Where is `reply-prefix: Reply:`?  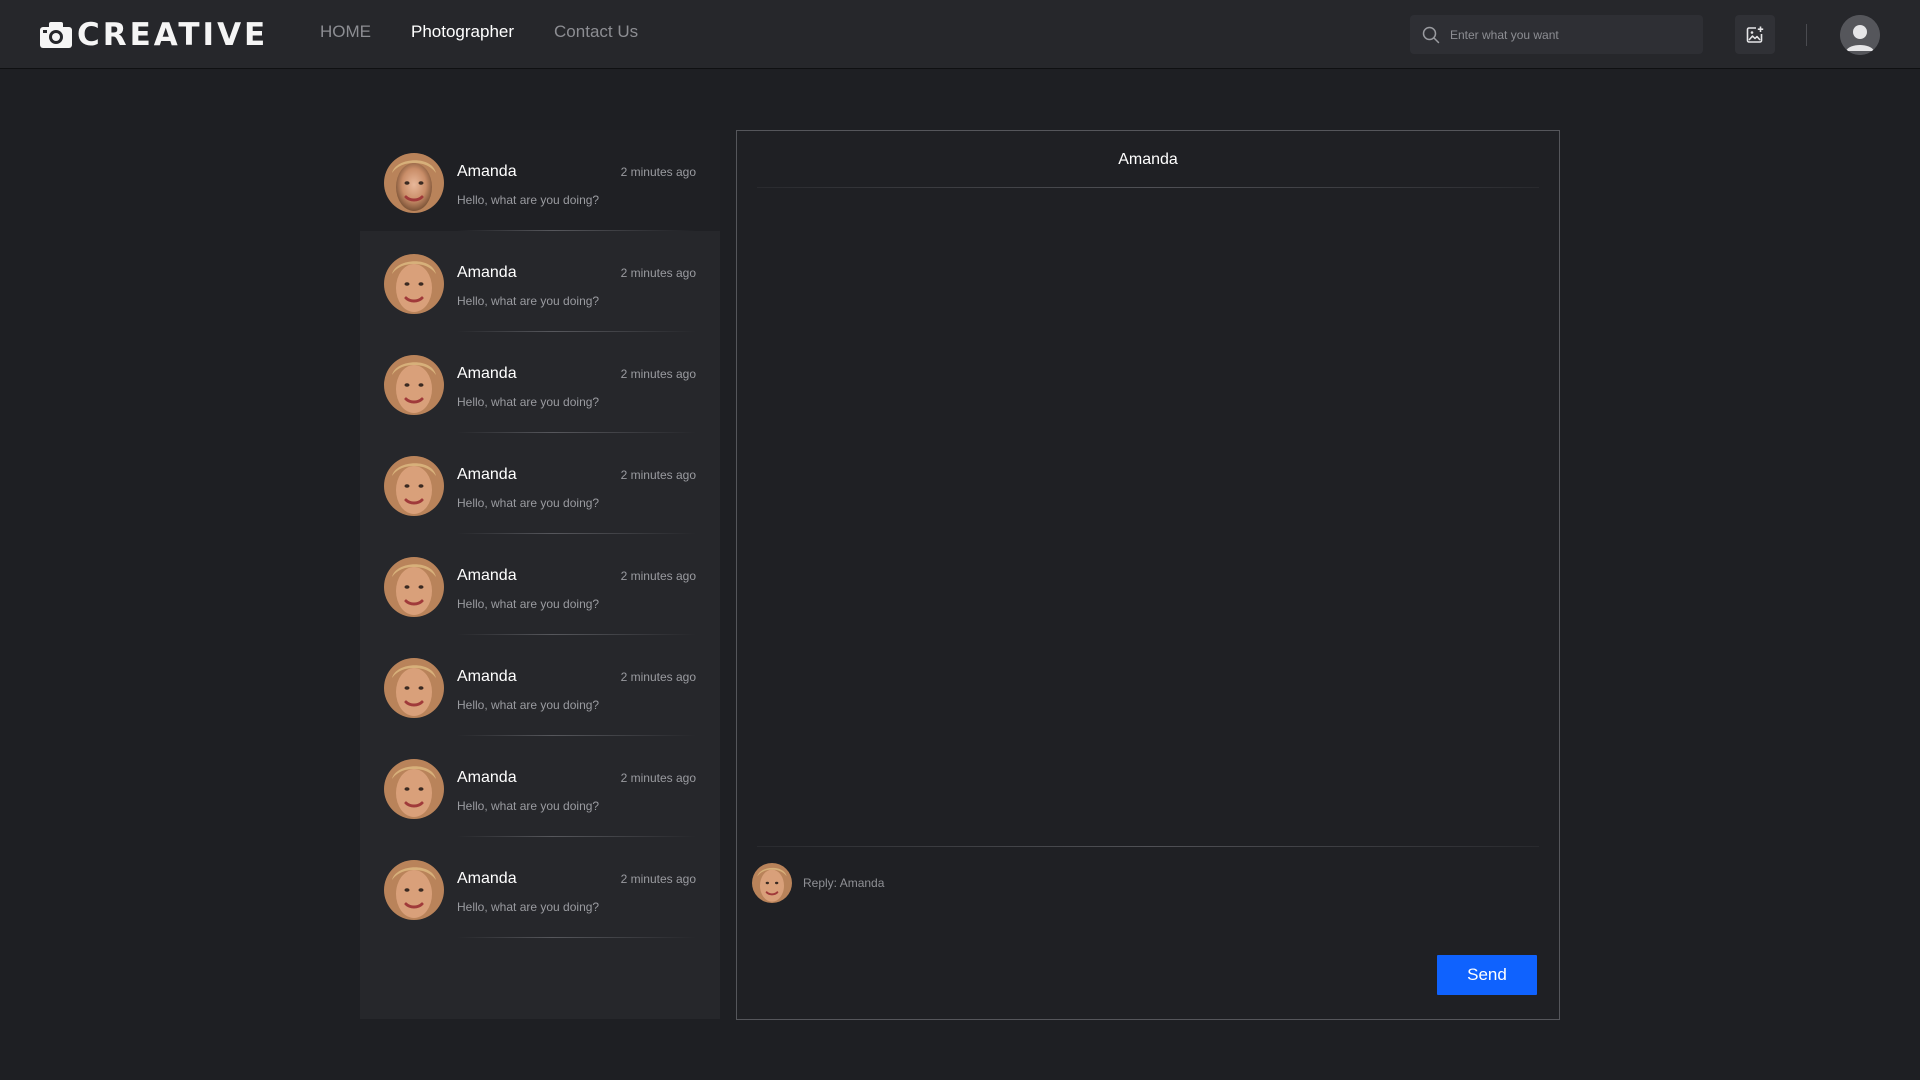 reply-prefix: Reply: is located at coordinates (820, 883).